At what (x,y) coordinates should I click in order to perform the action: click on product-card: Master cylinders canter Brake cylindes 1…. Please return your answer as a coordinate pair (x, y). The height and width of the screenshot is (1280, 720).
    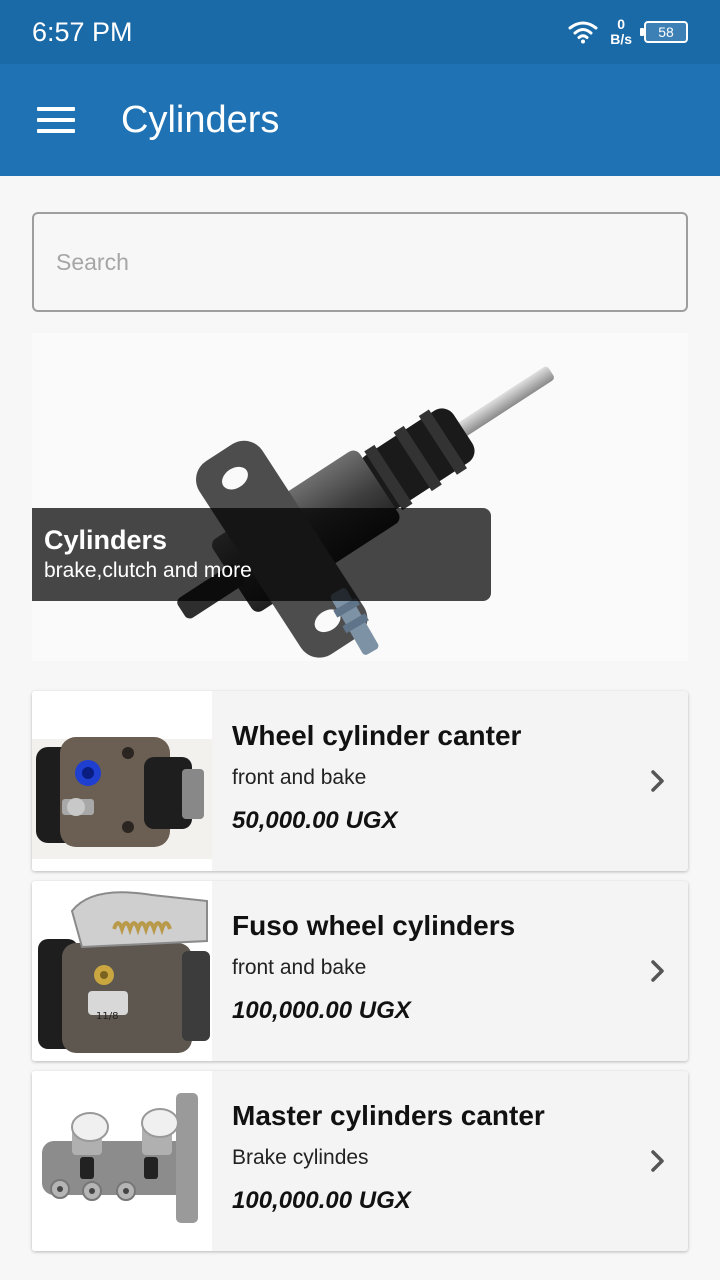
    Looking at the image, I should click on (360, 1161).